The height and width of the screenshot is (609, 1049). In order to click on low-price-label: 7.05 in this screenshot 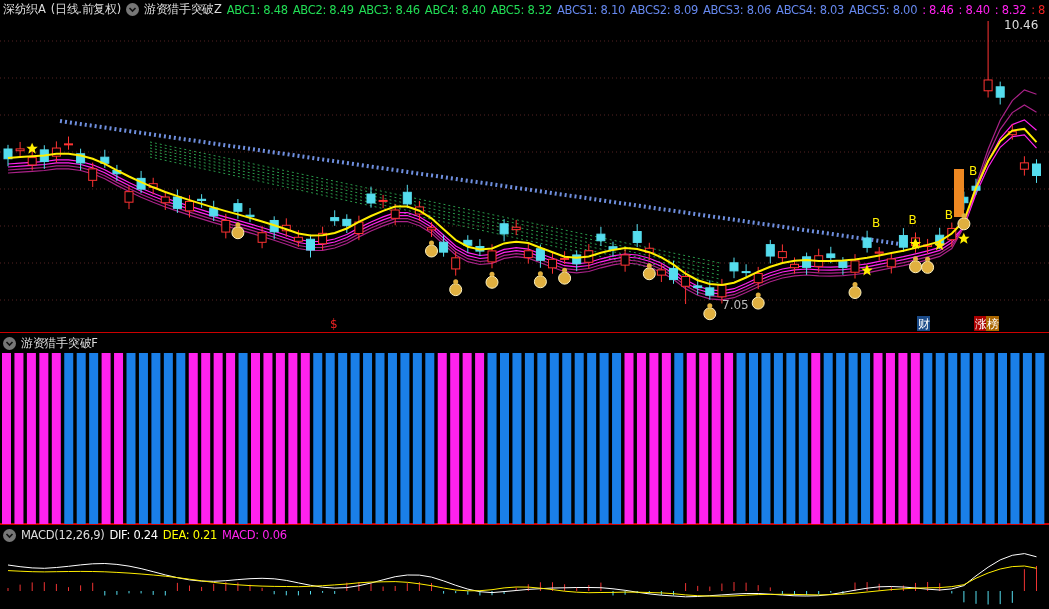, I will do `click(735, 305)`.